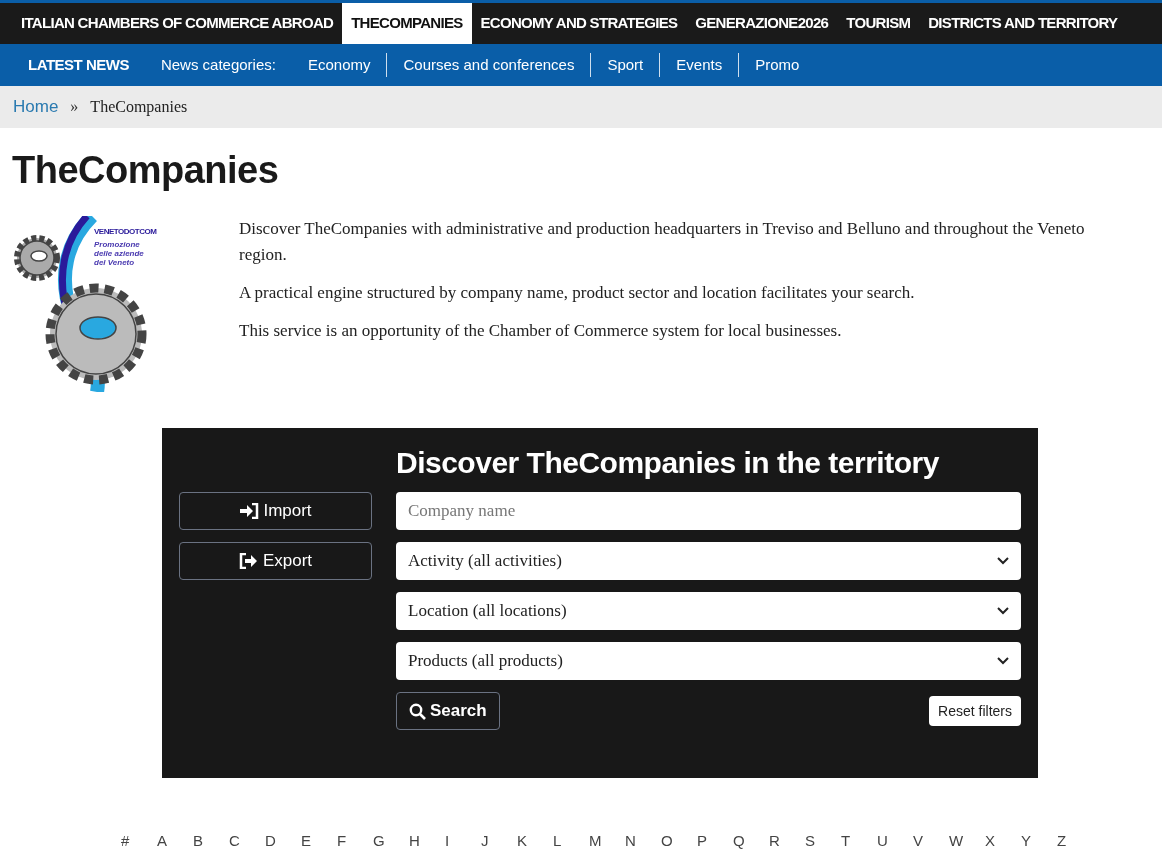 The width and height of the screenshot is (1162, 859). Describe the element at coordinates (662, 242) in the screenshot. I see `intro-paragraph: Discover TheCompanies with administrative and production headquarters in Treviso and Belluno and throughout the Veneto region.` at that location.